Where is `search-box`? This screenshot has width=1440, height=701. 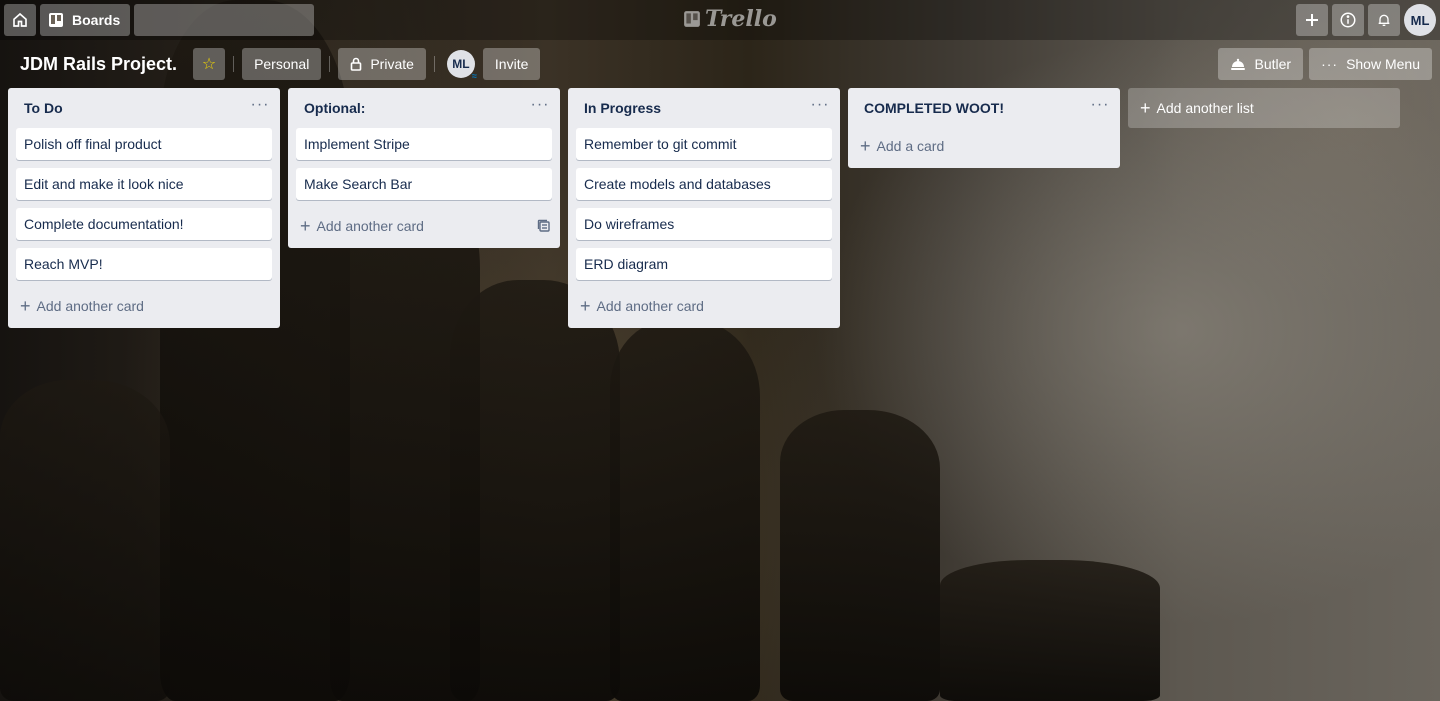
search-box is located at coordinates (216, 20).